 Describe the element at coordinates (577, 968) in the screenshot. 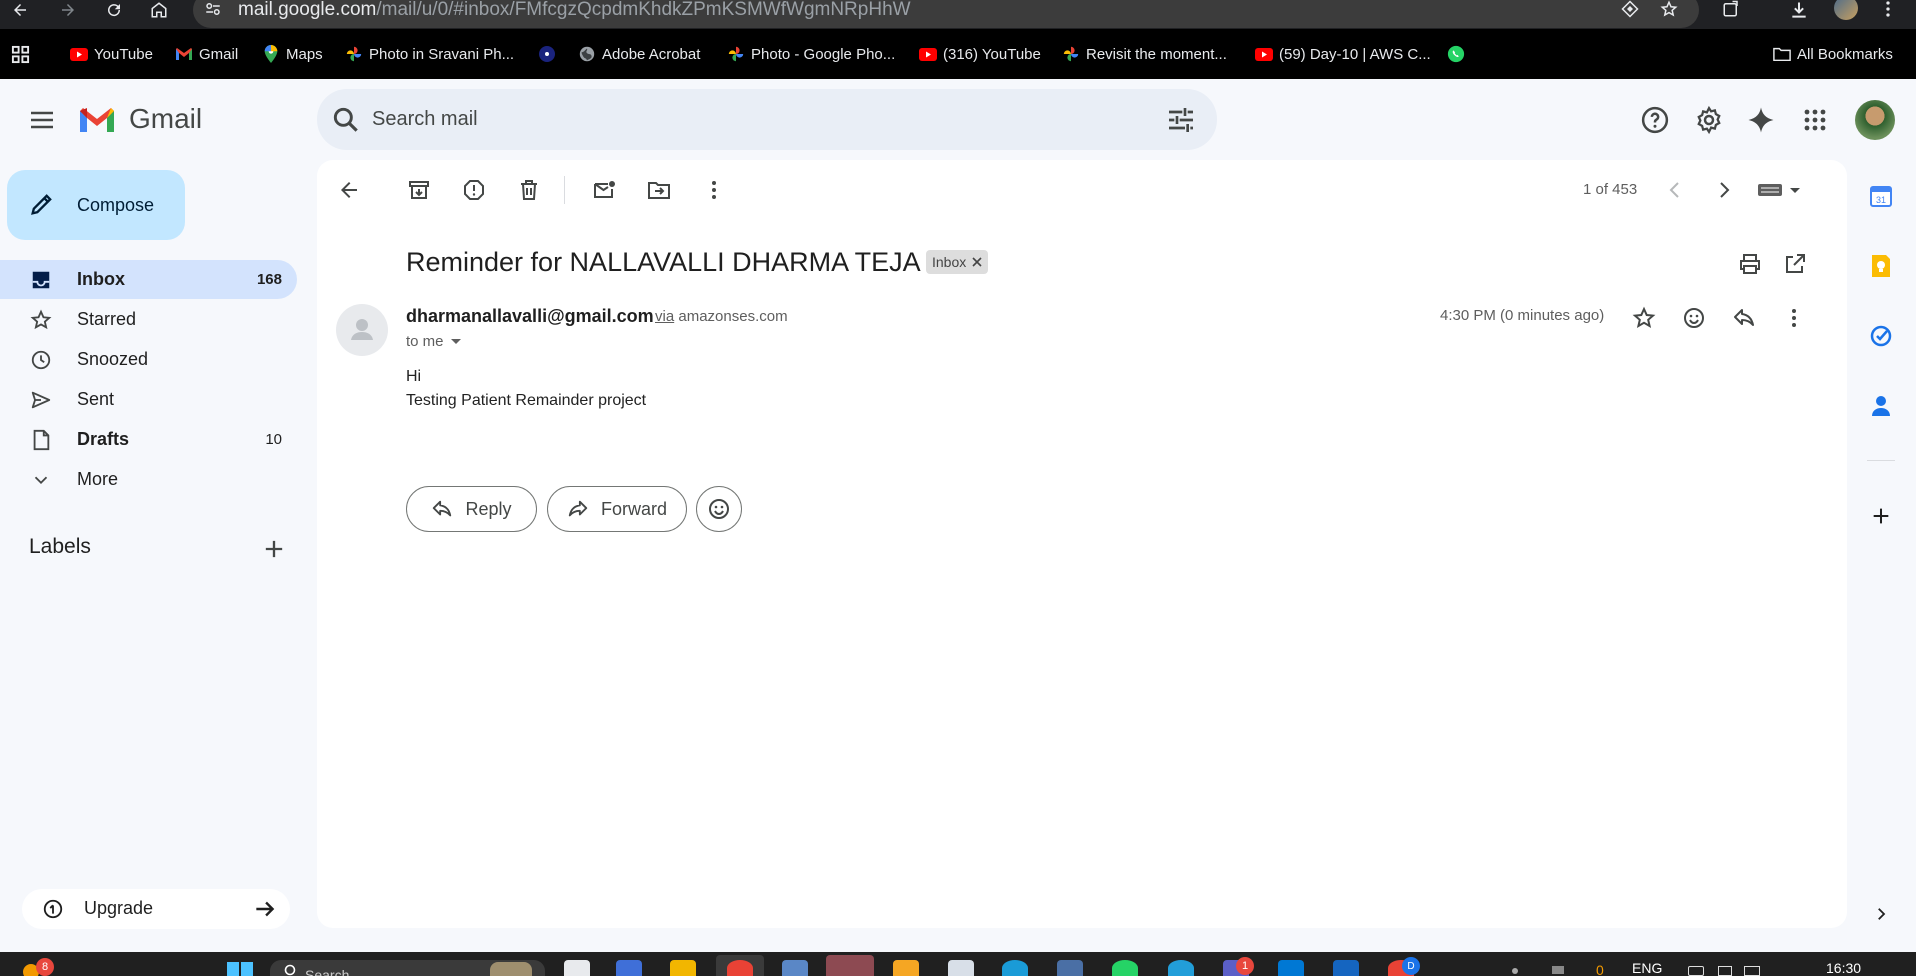

I see `task-view-icon` at that location.